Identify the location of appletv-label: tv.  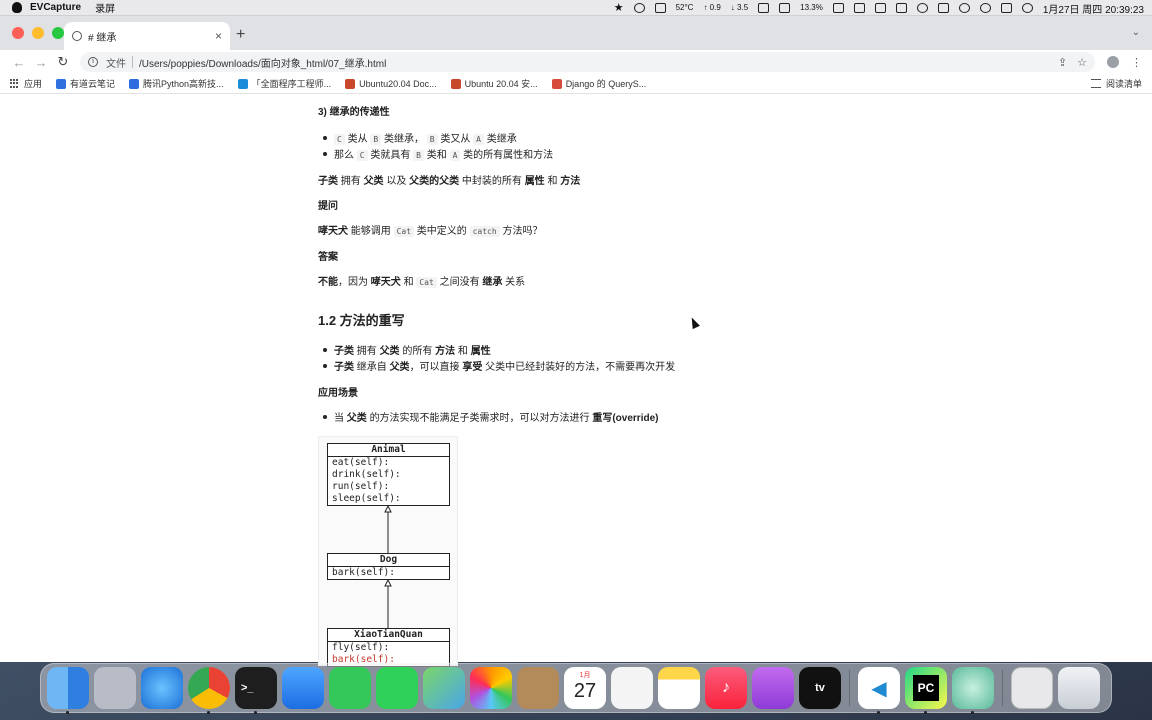
(820, 688).